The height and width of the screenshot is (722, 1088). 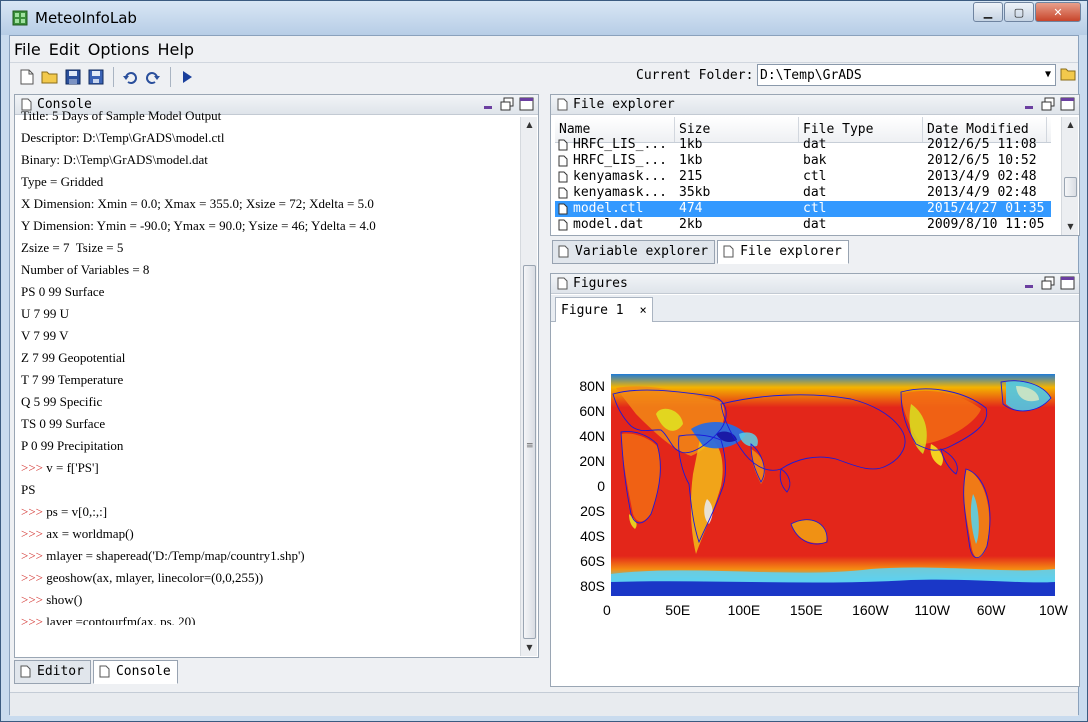 I want to click on lon-tick-label: 160W, so click(x=870, y=610).